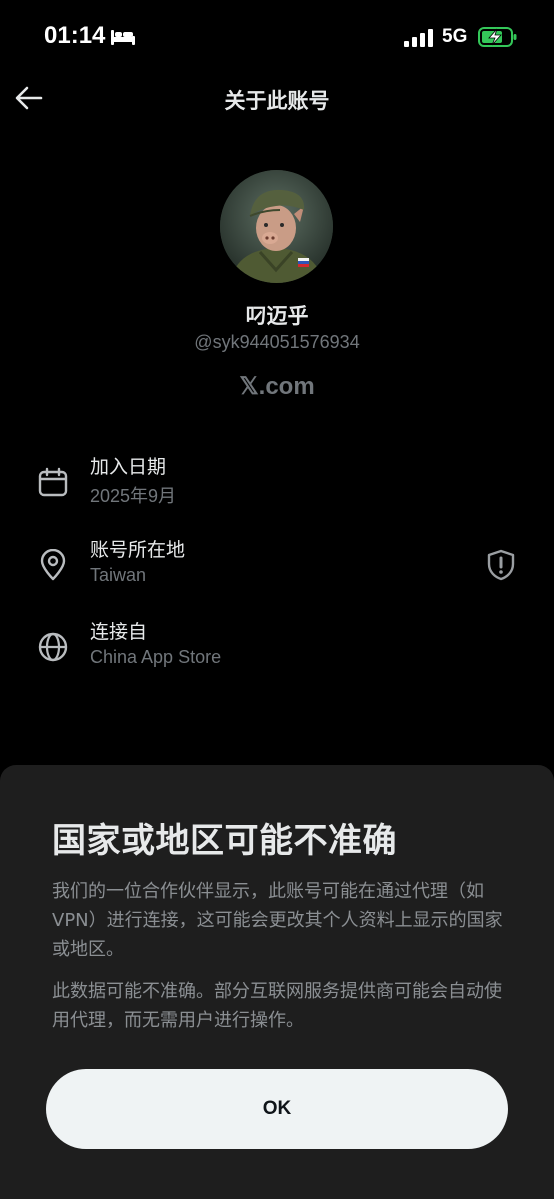 This screenshot has width=554, height=1199. What do you see at coordinates (277, 1109) in the screenshot?
I see `ok-button: OK` at bounding box center [277, 1109].